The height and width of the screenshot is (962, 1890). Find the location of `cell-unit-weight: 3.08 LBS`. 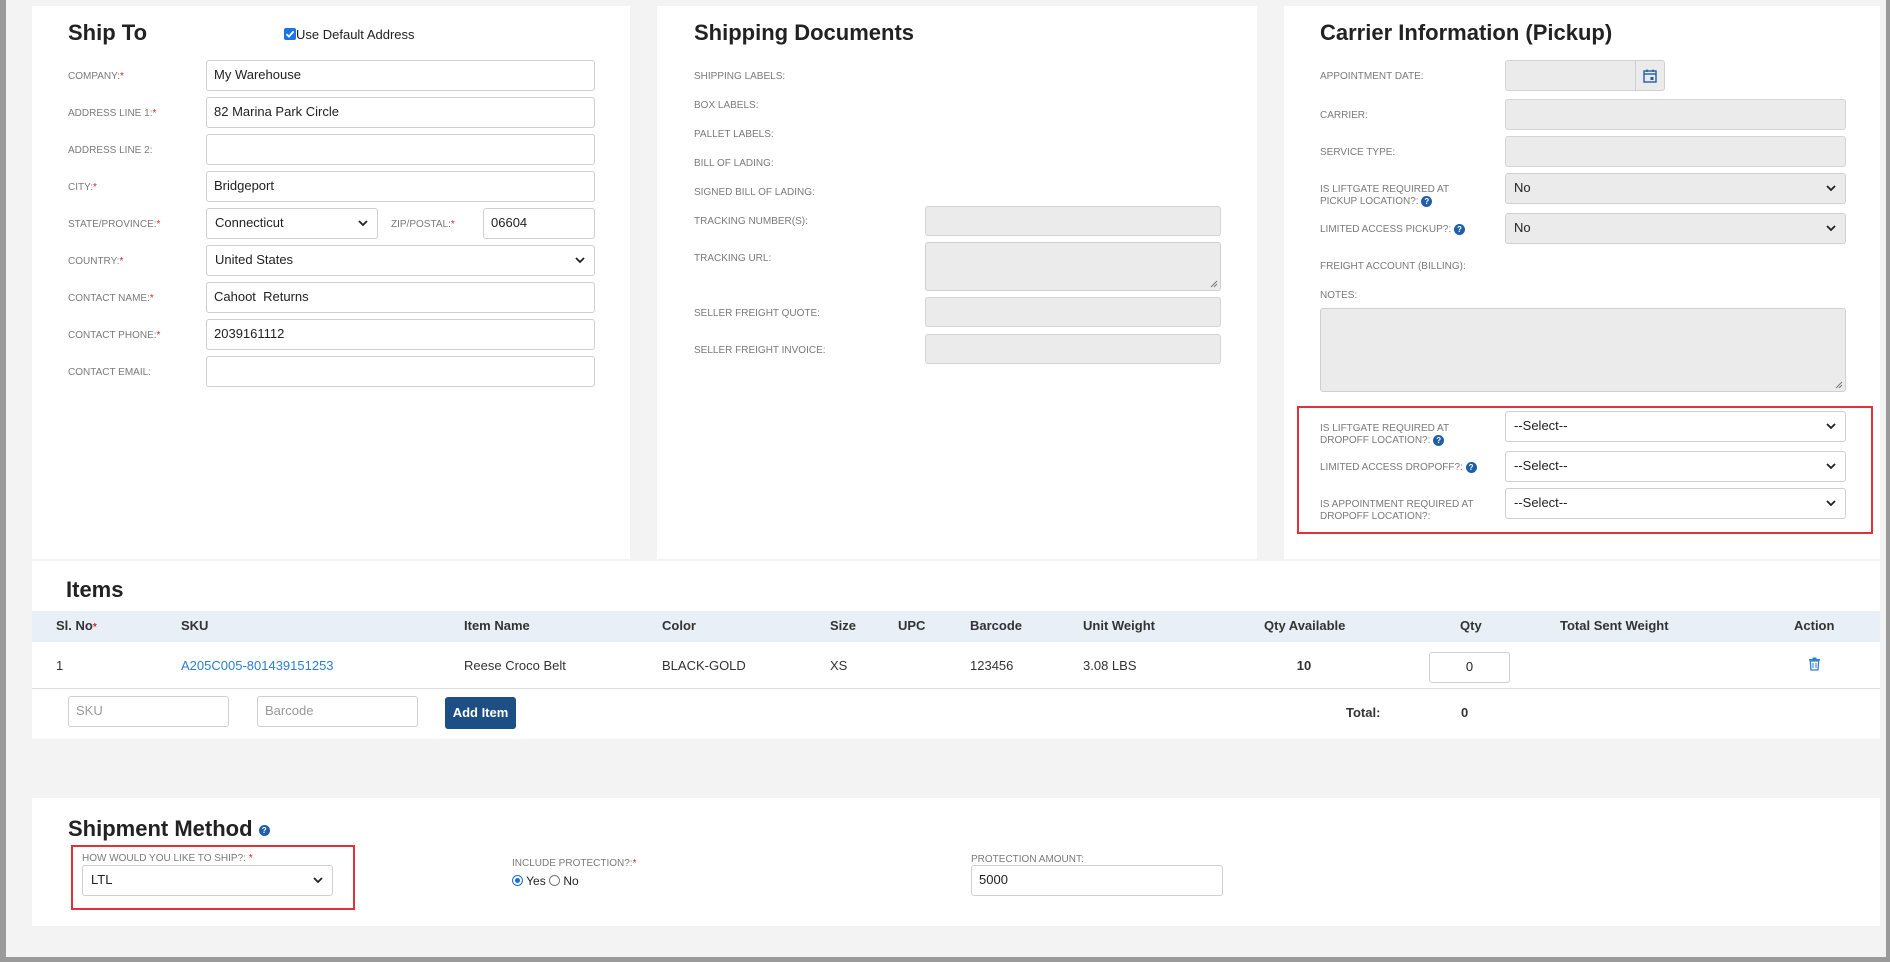

cell-unit-weight: 3.08 LBS is located at coordinates (1110, 665).